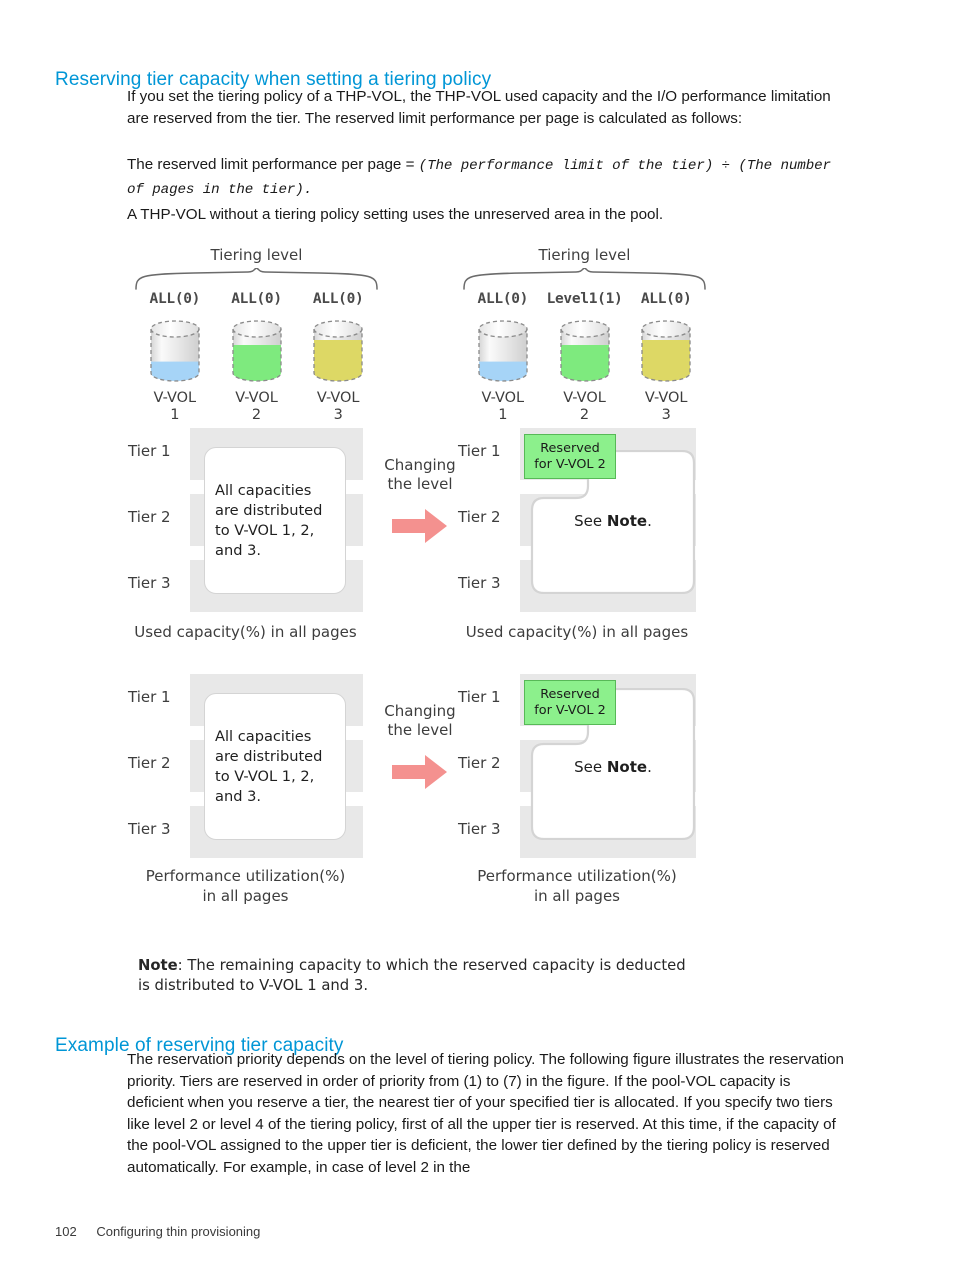  What do you see at coordinates (178, 1231) in the screenshot?
I see `footer-section-title: Configuring thin provisioning` at bounding box center [178, 1231].